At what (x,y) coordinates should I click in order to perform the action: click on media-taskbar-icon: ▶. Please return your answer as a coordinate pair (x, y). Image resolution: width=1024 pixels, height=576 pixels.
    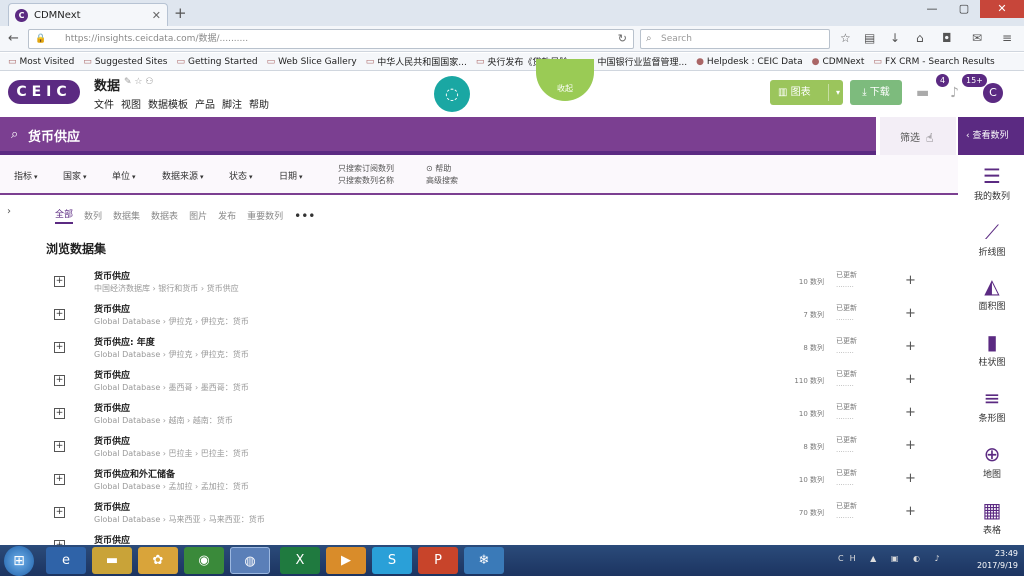
    Looking at the image, I should click on (346, 560).